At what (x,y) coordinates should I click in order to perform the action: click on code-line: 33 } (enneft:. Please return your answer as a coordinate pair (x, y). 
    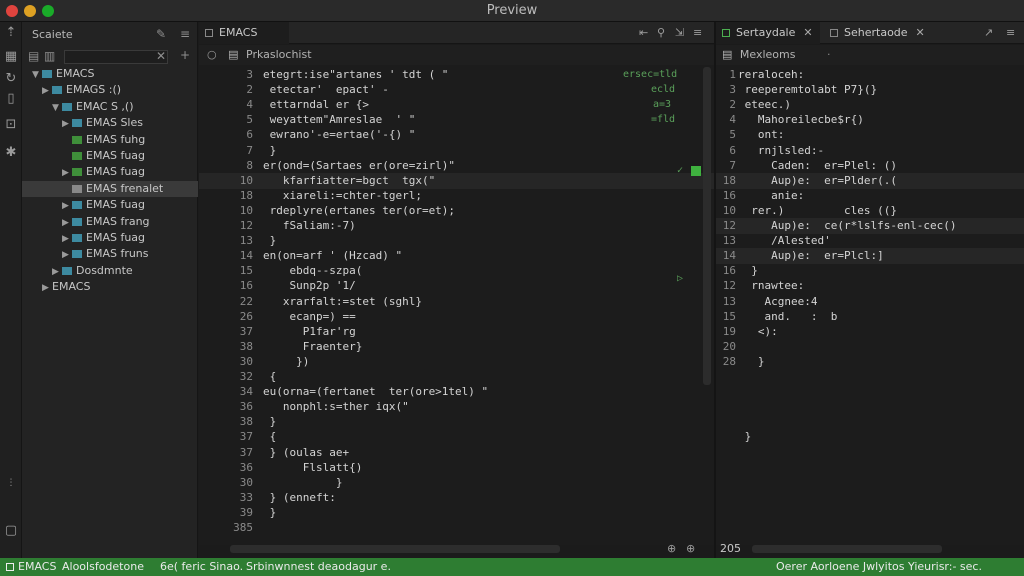
    Looking at the image, I should click on (456, 498).